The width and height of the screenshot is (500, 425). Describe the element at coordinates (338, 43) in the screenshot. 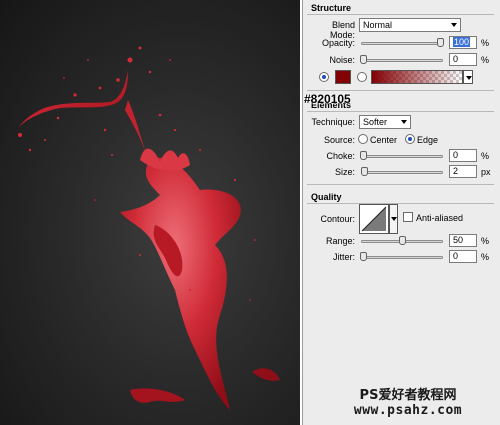

I see `opacity-label: Opacity:` at that location.